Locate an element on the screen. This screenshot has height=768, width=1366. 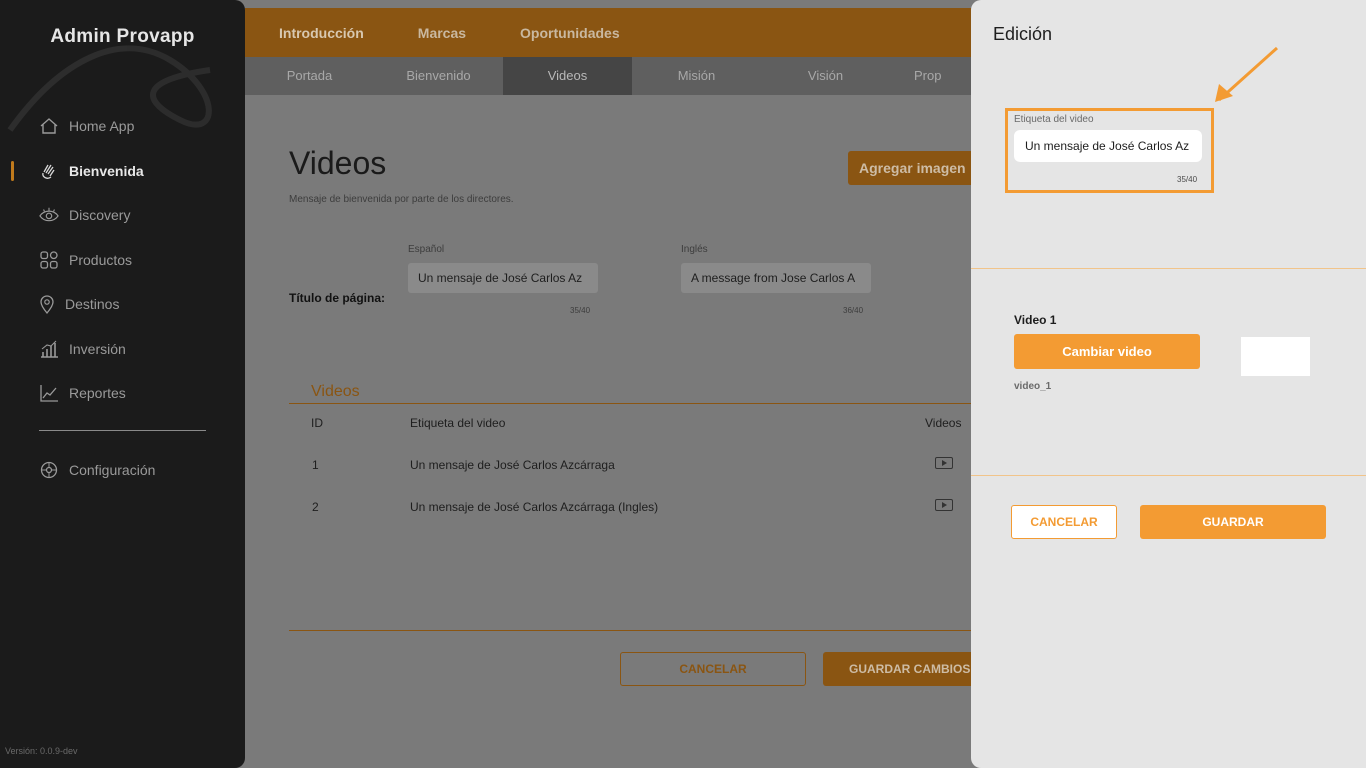
section-divider is located at coordinates (630, 403).